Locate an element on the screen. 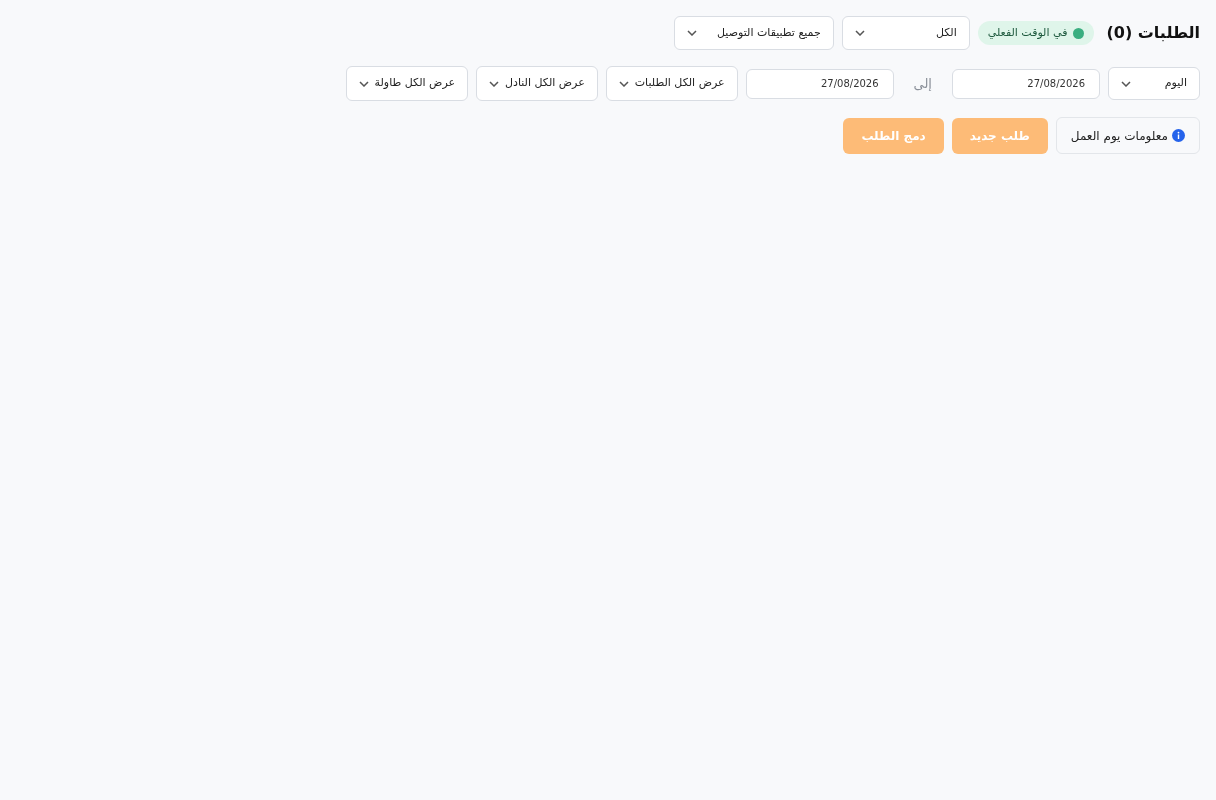 Image resolution: width=1216 pixels, height=800 pixels. dropdown-select: الكل is located at coordinates (905, 33).